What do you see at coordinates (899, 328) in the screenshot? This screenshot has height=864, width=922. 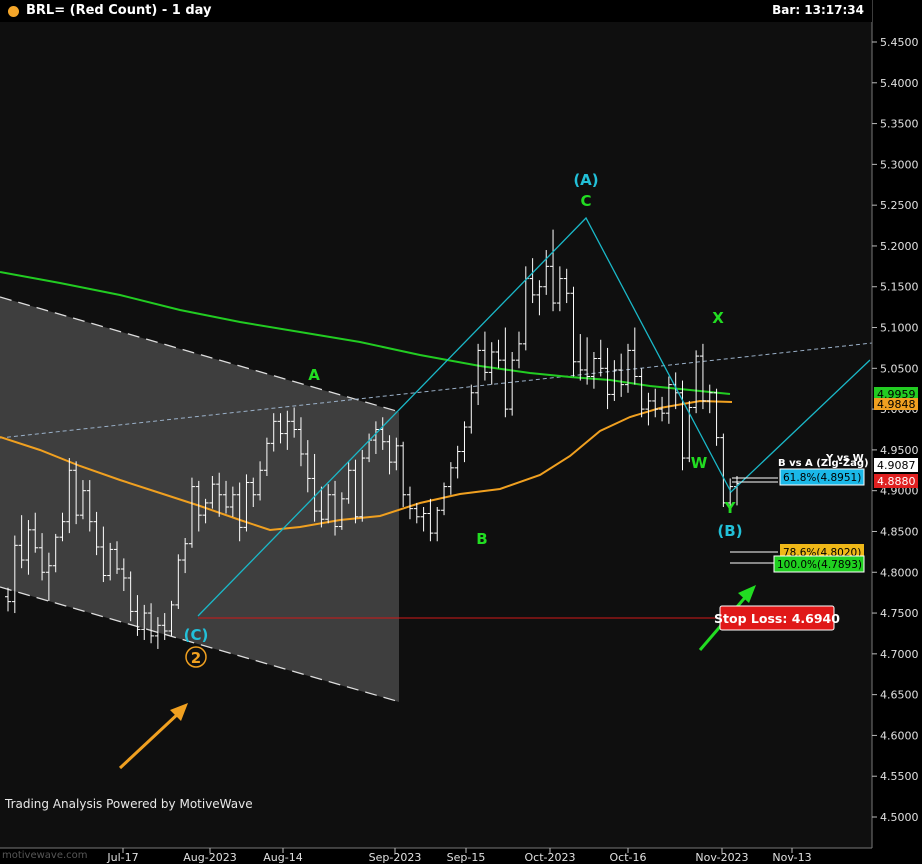 I see `y-tick-label: 5.1000` at bounding box center [899, 328].